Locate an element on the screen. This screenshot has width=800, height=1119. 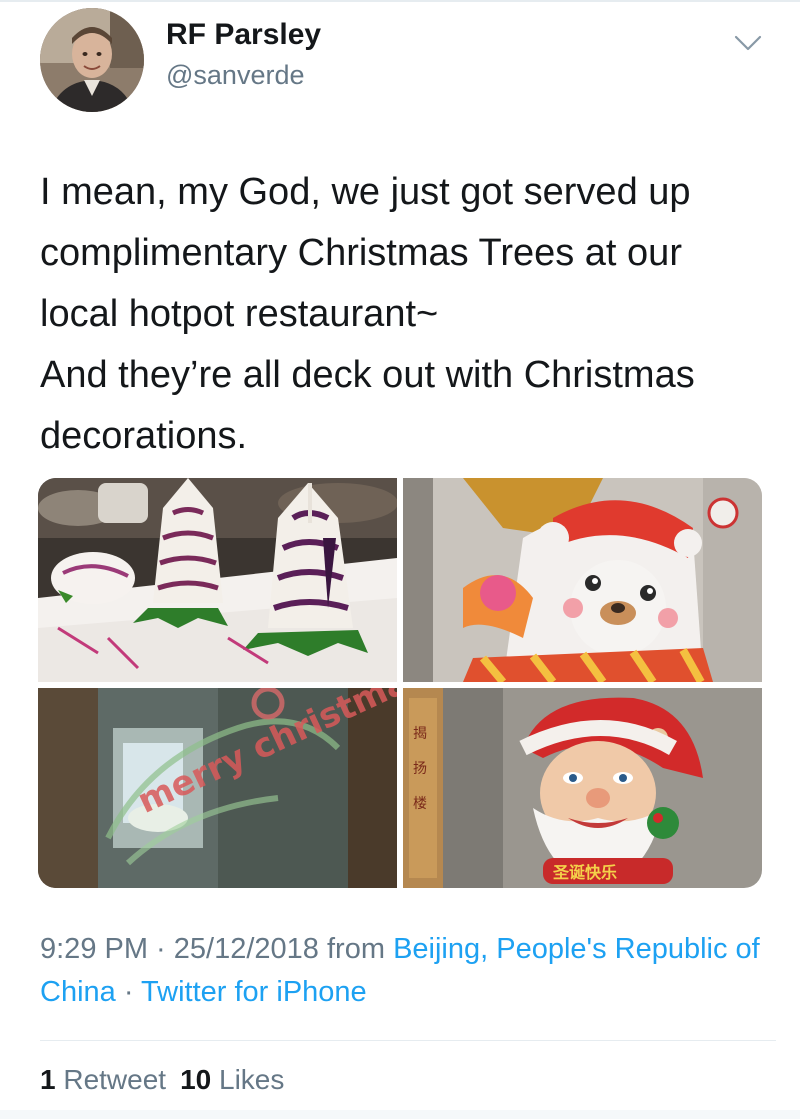
sign-char: 扬 is located at coordinates (420, 769).